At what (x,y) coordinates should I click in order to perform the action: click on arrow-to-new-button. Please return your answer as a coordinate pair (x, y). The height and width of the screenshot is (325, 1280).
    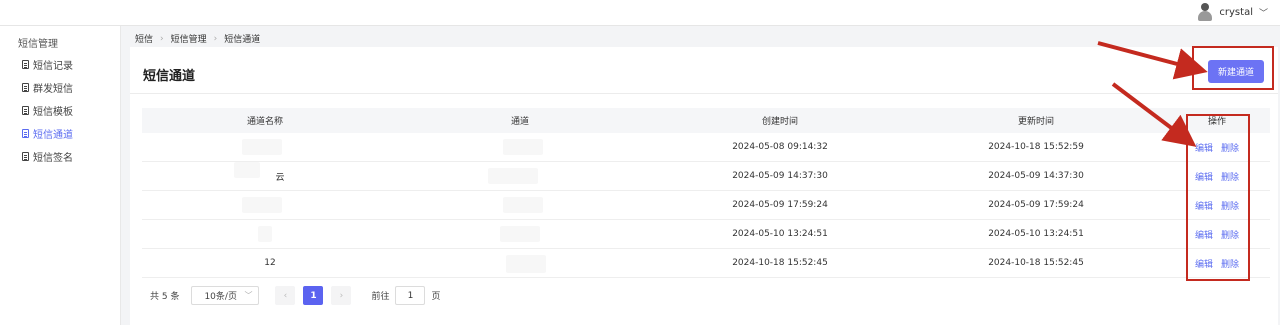
    Looking at the image, I should click on (1152, 60).